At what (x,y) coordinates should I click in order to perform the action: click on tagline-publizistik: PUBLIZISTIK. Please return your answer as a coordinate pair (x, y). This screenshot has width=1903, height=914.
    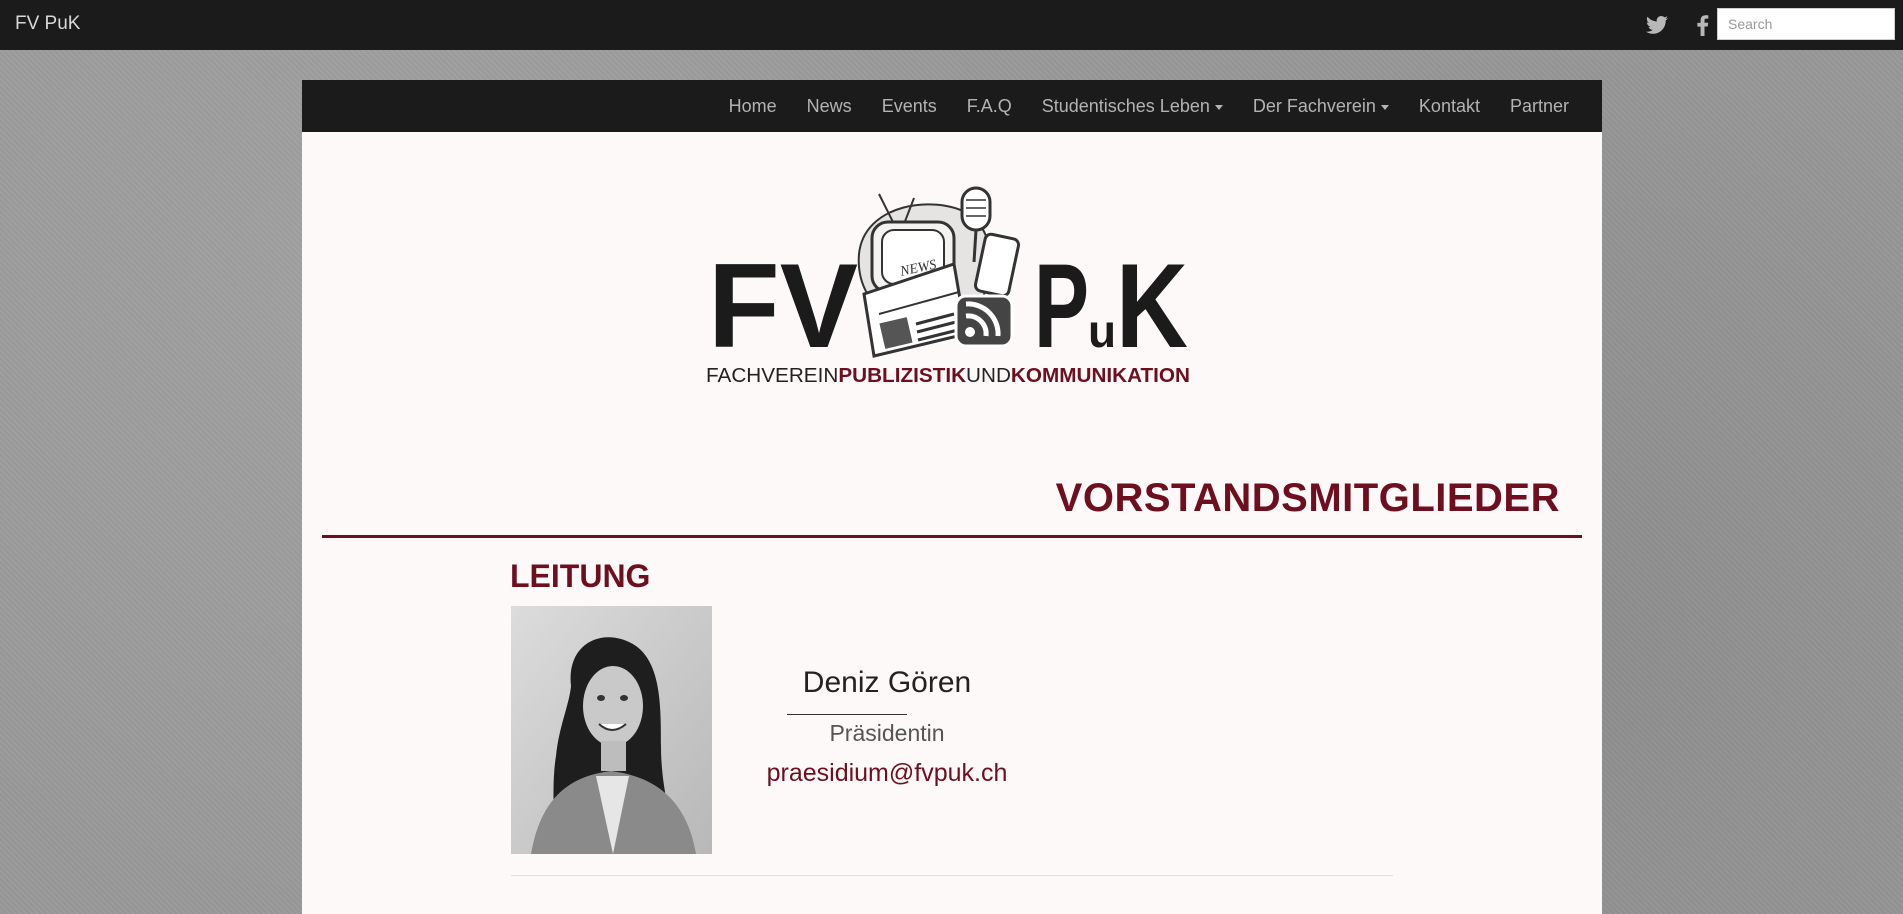
    Looking at the image, I should click on (902, 374).